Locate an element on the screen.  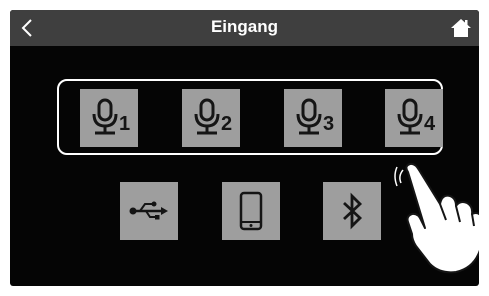
phone-input-button is located at coordinates (251, 211).